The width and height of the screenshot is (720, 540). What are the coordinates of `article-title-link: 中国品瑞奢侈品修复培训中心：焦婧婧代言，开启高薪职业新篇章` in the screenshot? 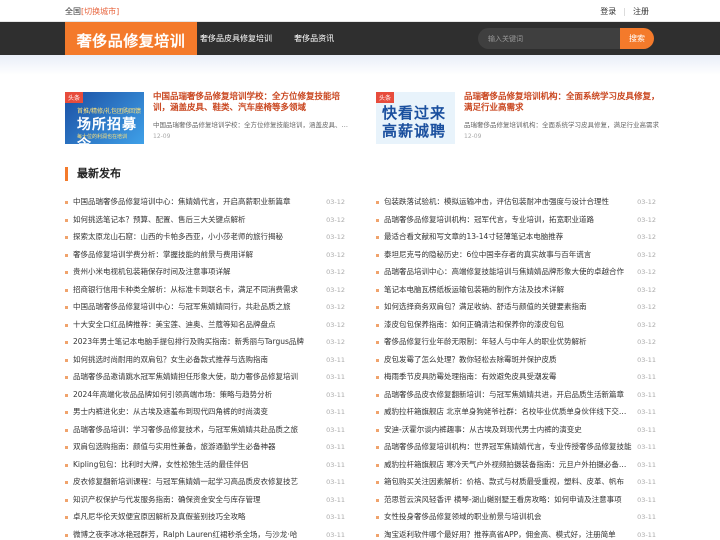 It's located at (197, 202).